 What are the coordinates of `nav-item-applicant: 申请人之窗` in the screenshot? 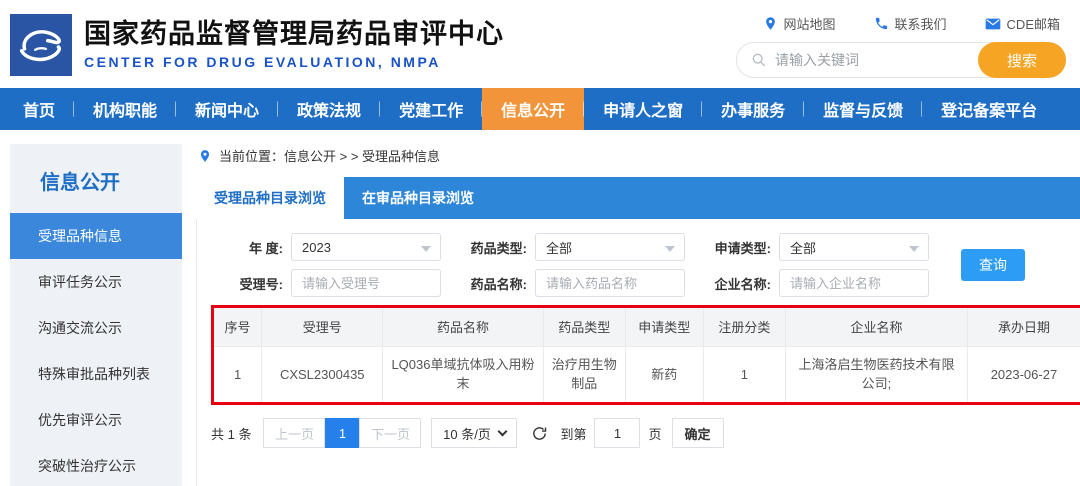 It's located at (643, 109).